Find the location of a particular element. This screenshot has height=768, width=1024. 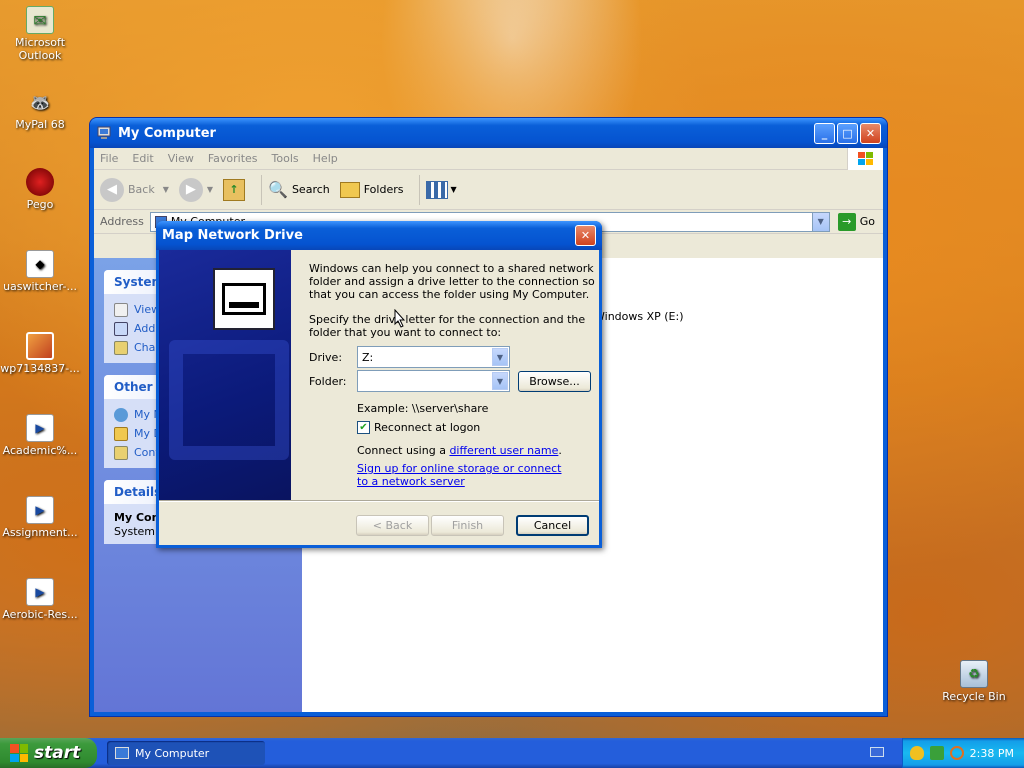

forward-button: ▶ ▼ is located at coordinates (195, 189).